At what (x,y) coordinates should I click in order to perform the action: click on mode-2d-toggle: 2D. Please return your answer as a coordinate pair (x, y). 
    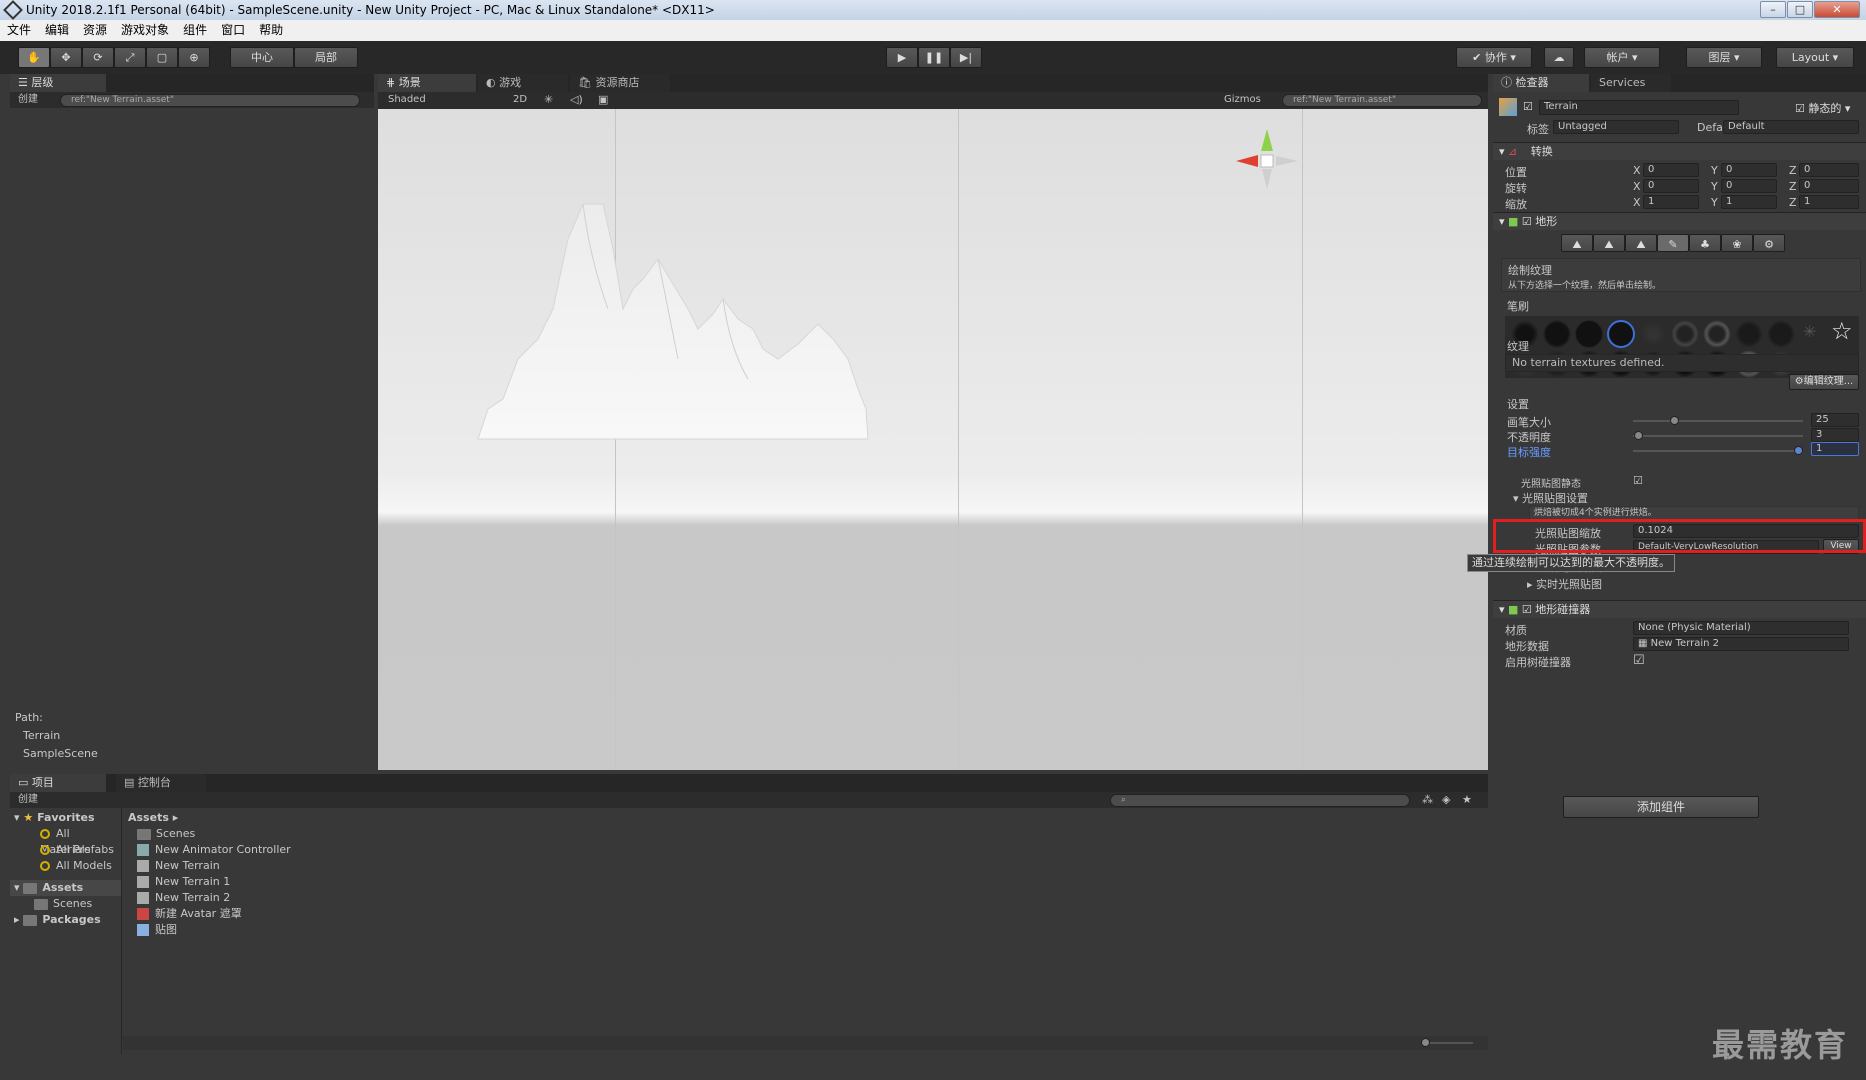
    Looking at the image, I should click on (520, 100).